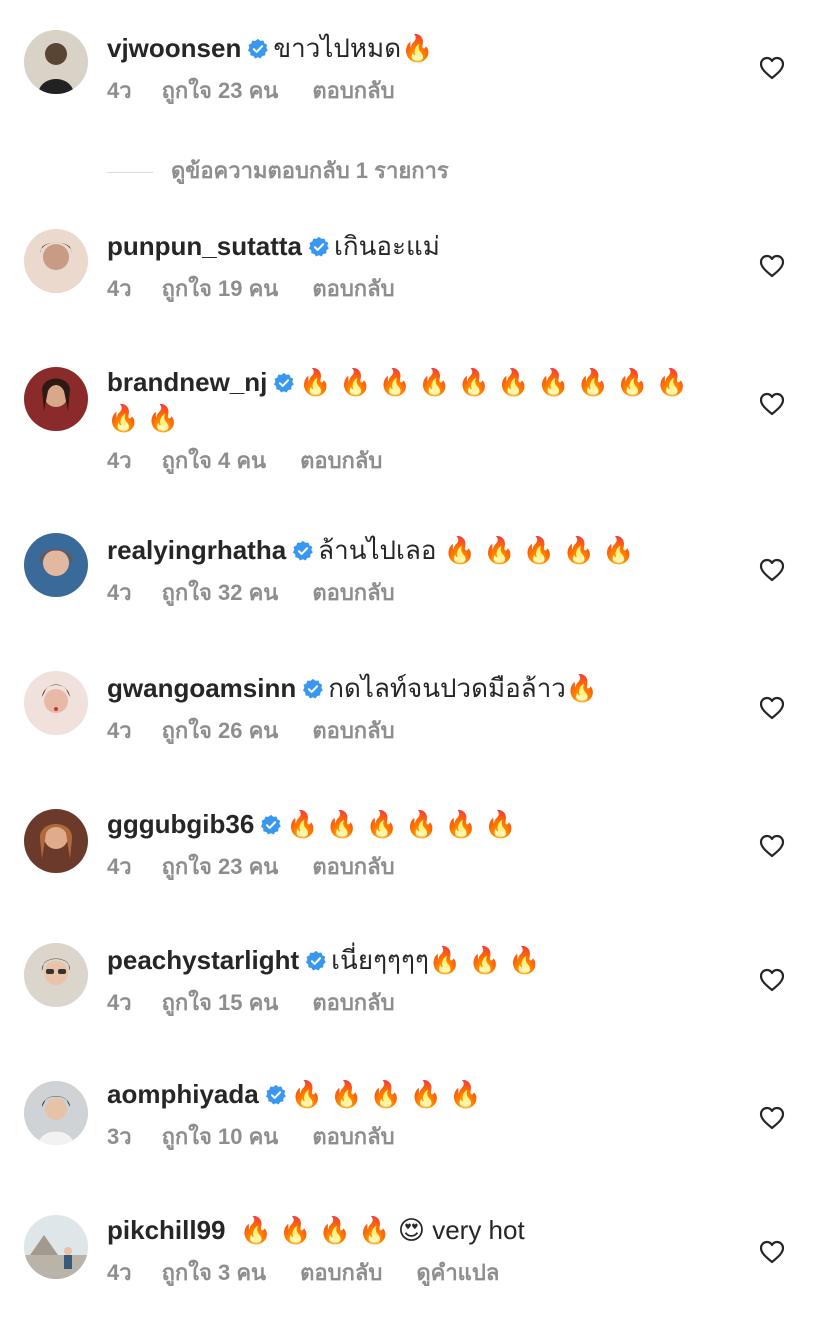 This screenshot has width=828, height=1320. What do you see at coordinates (436, 960) in the screenshot?
I see `comment-text: เนี่ยๆๆๆๆ🔥 🔥 🔥` at bounding box center [436, 960].